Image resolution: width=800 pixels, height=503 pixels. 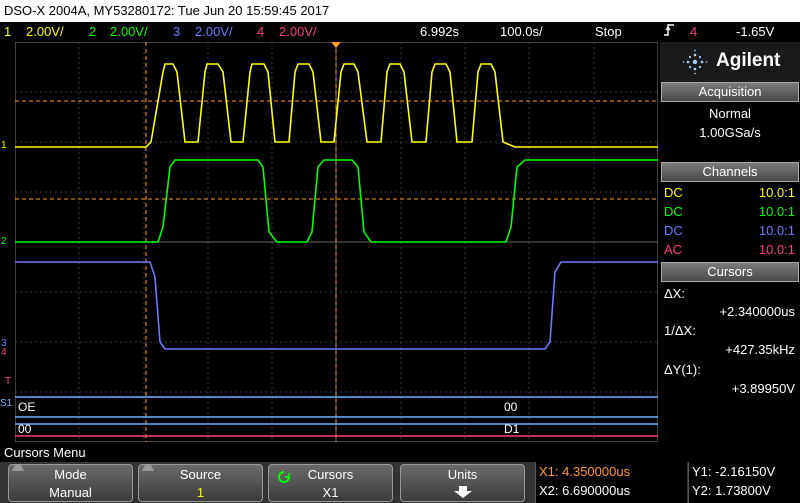 What do you see at coordinates (7, 242) in the screenshot?
I see `channel-markers: 1 2 3 4 T S1` at bounding box center [7, 242].